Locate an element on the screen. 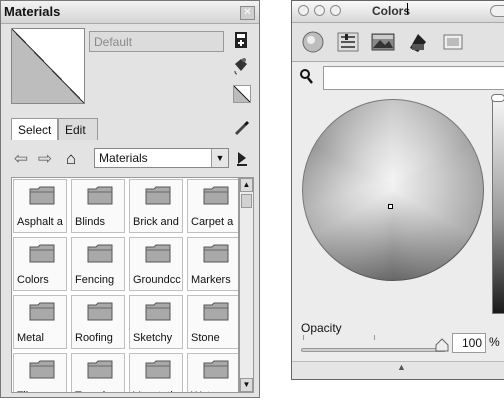  search-row is located at coordinates (398, 78).